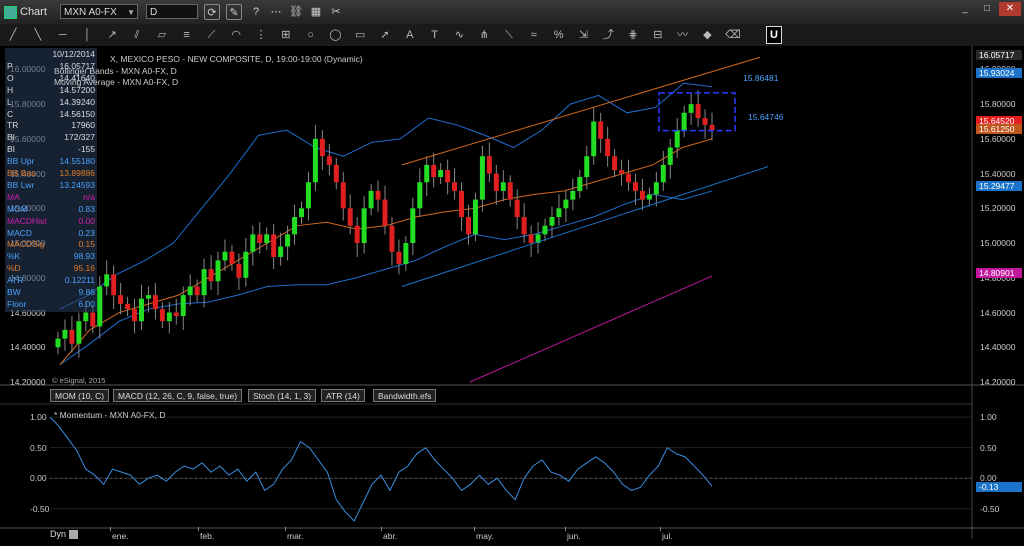 The width and height of the screenshot is (1024, 546). What do you see at coordinates (10, 77) in the screenshot?
I see `data-window-label: O` at bounding box center [10, 77].